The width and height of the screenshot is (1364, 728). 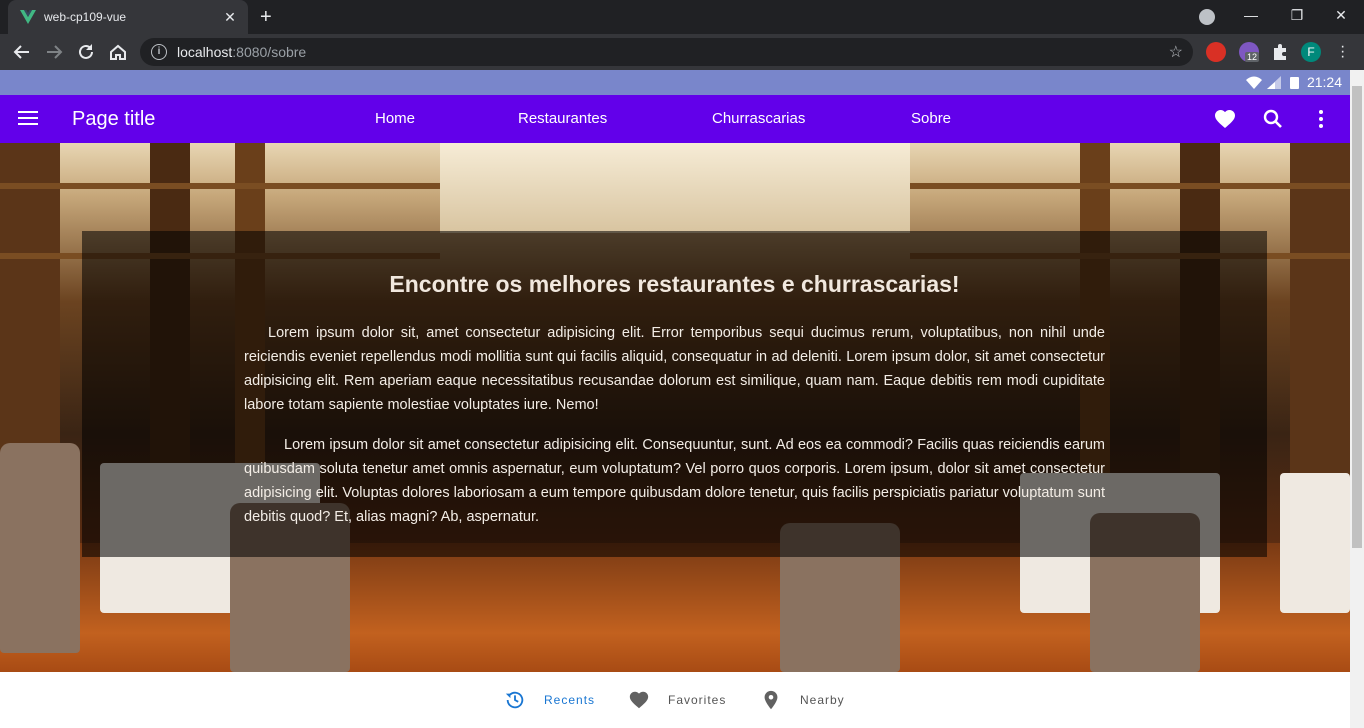 I want to click on bottom-nav-recents: Recents, so click(x=549, y=700).